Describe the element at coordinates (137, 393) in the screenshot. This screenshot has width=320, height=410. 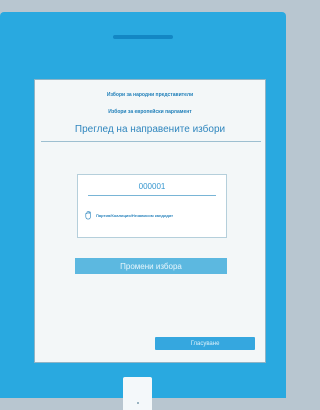
I see `home-button` at that location.